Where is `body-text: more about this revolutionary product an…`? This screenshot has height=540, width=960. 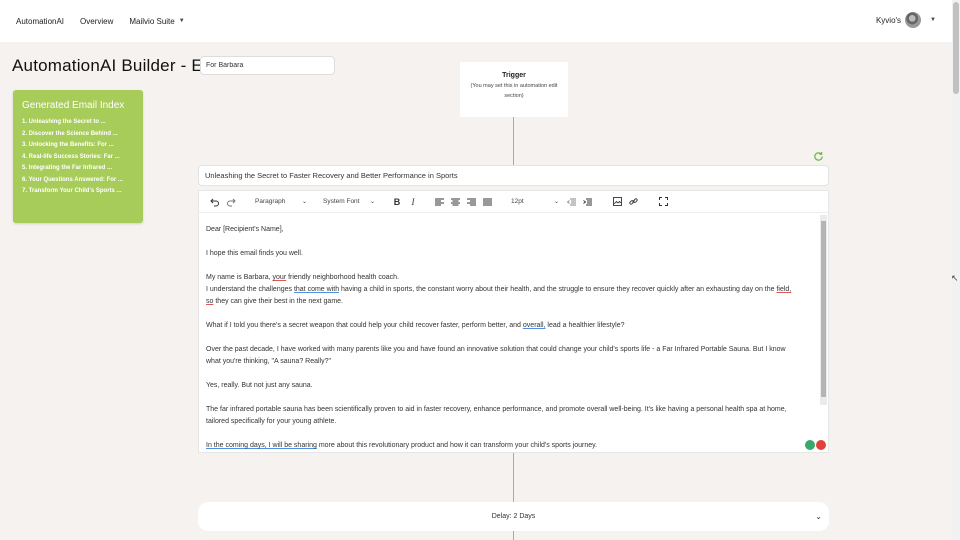
body-text: more about this revolutionary product an… is located at coordinates (457, 445).